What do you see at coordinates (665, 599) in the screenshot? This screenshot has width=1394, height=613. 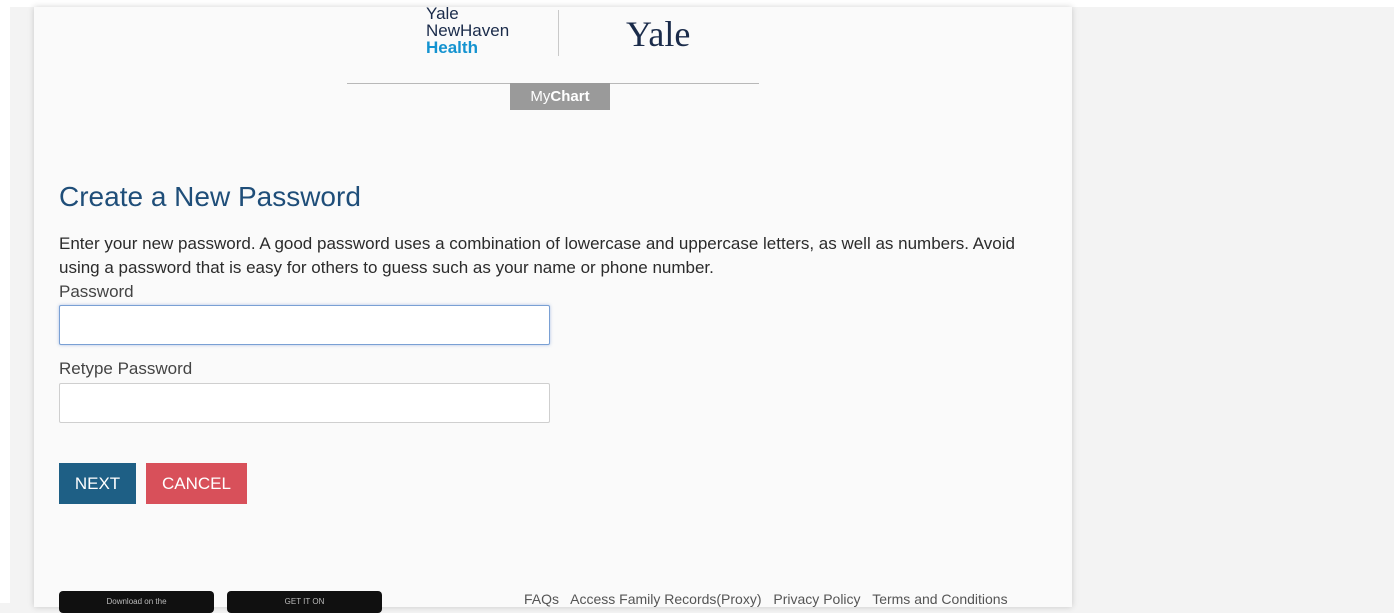 I see `footer-link-proxy: Access Family Records(Proxy)` at bounding box center [665, 599].